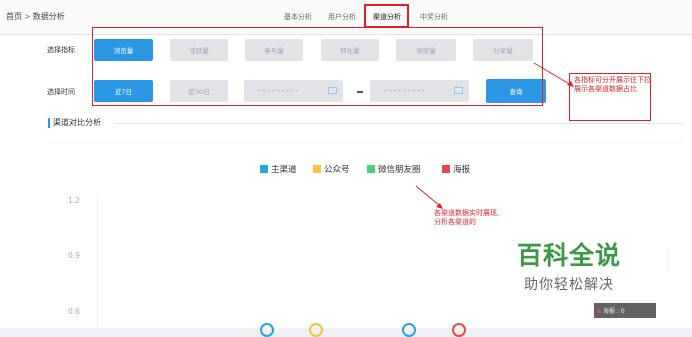 This screenshot has height=337, width=692. I want to click on legend-item-official-account: 公众号, so click(331, 169).